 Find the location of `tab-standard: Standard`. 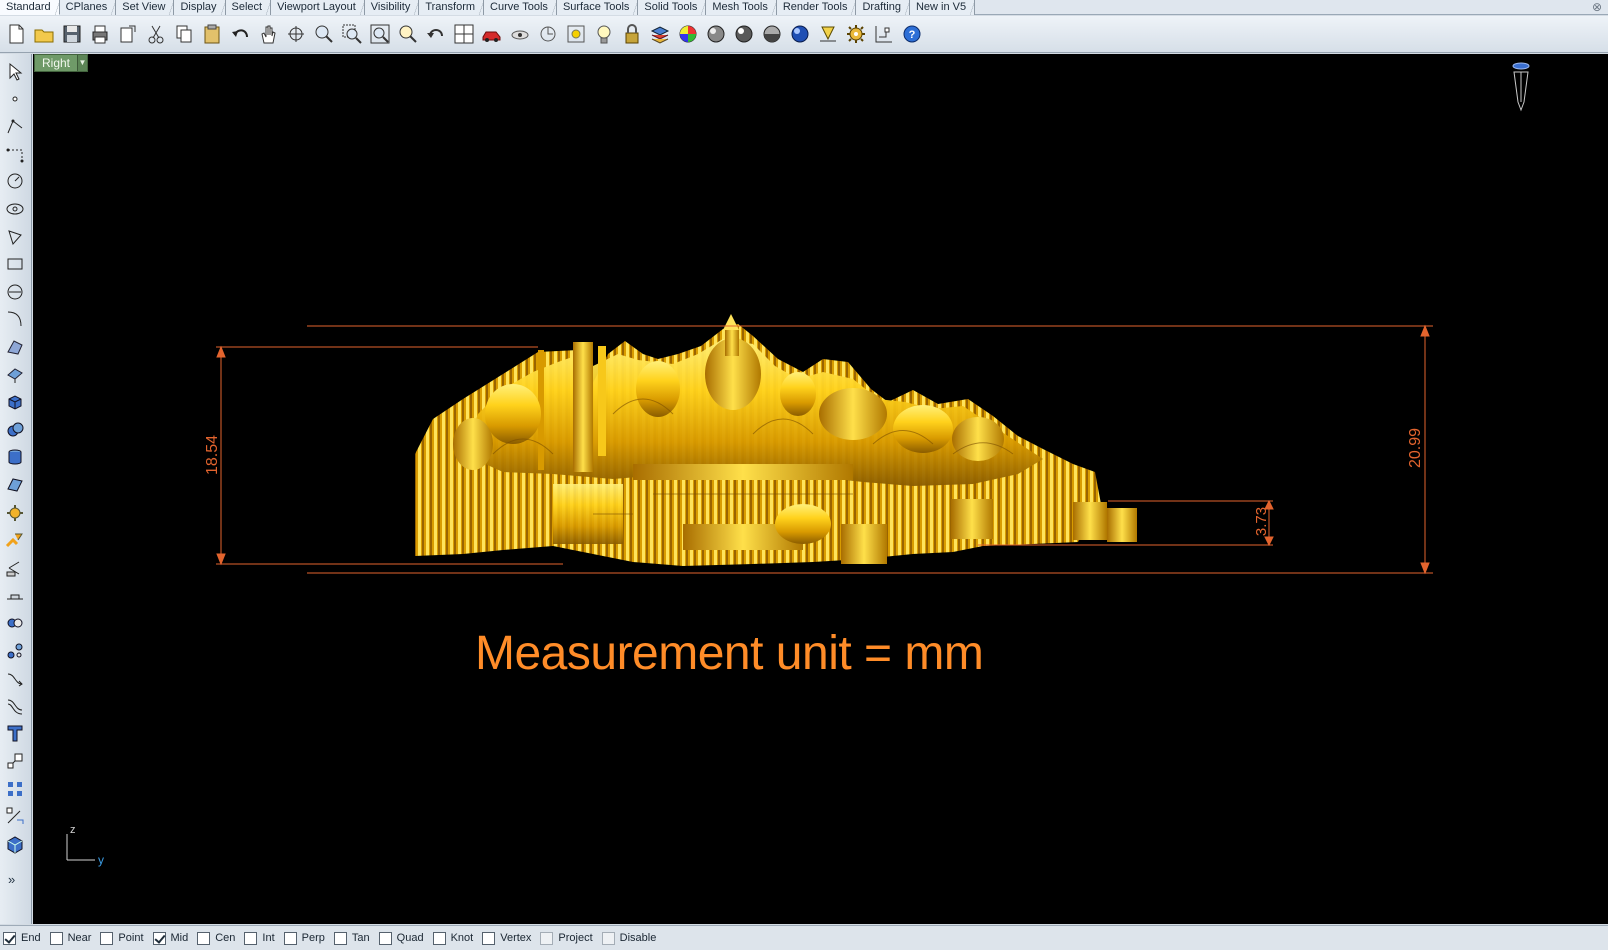

tab-standard: Standard is located at coordinates (30, 7).